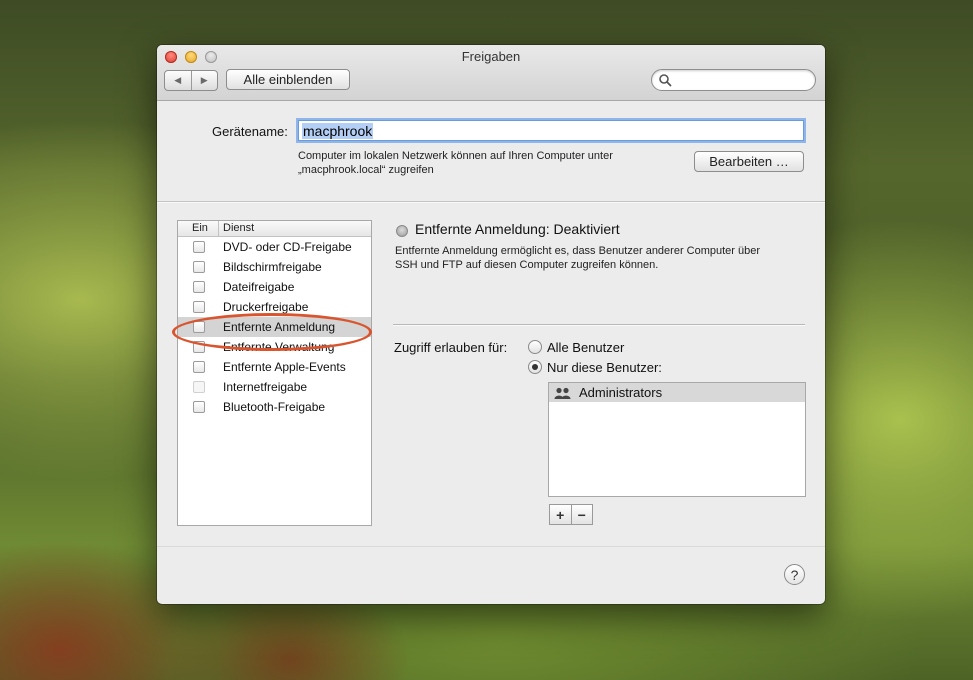 This screenshot has height=680, width=973. What do you see at coordinates (517, 229) in the screenshot?
I see `service-status: Entfernte Anmeldung: Deaktiviert` at bounding box center [517, 229].